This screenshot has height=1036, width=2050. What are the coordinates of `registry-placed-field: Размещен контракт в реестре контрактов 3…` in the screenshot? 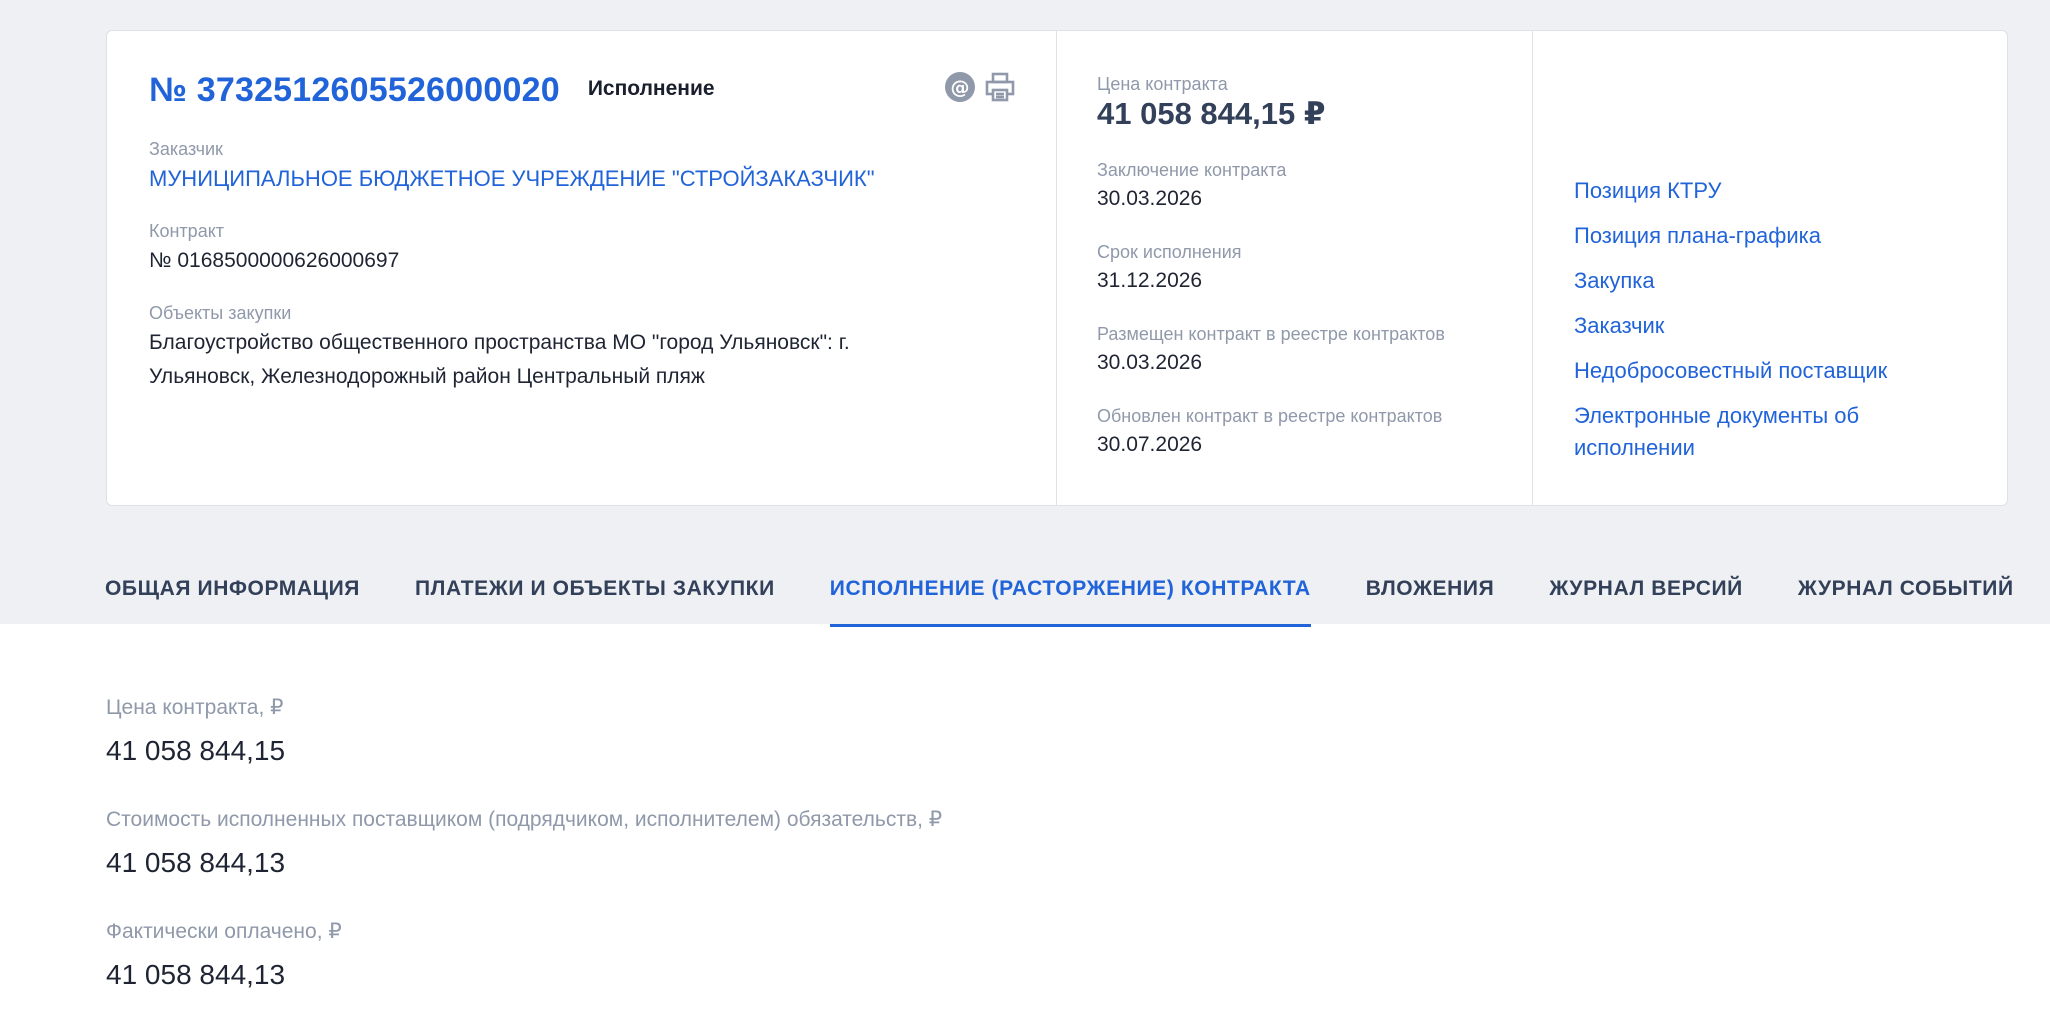 It's located at (1294, 351).